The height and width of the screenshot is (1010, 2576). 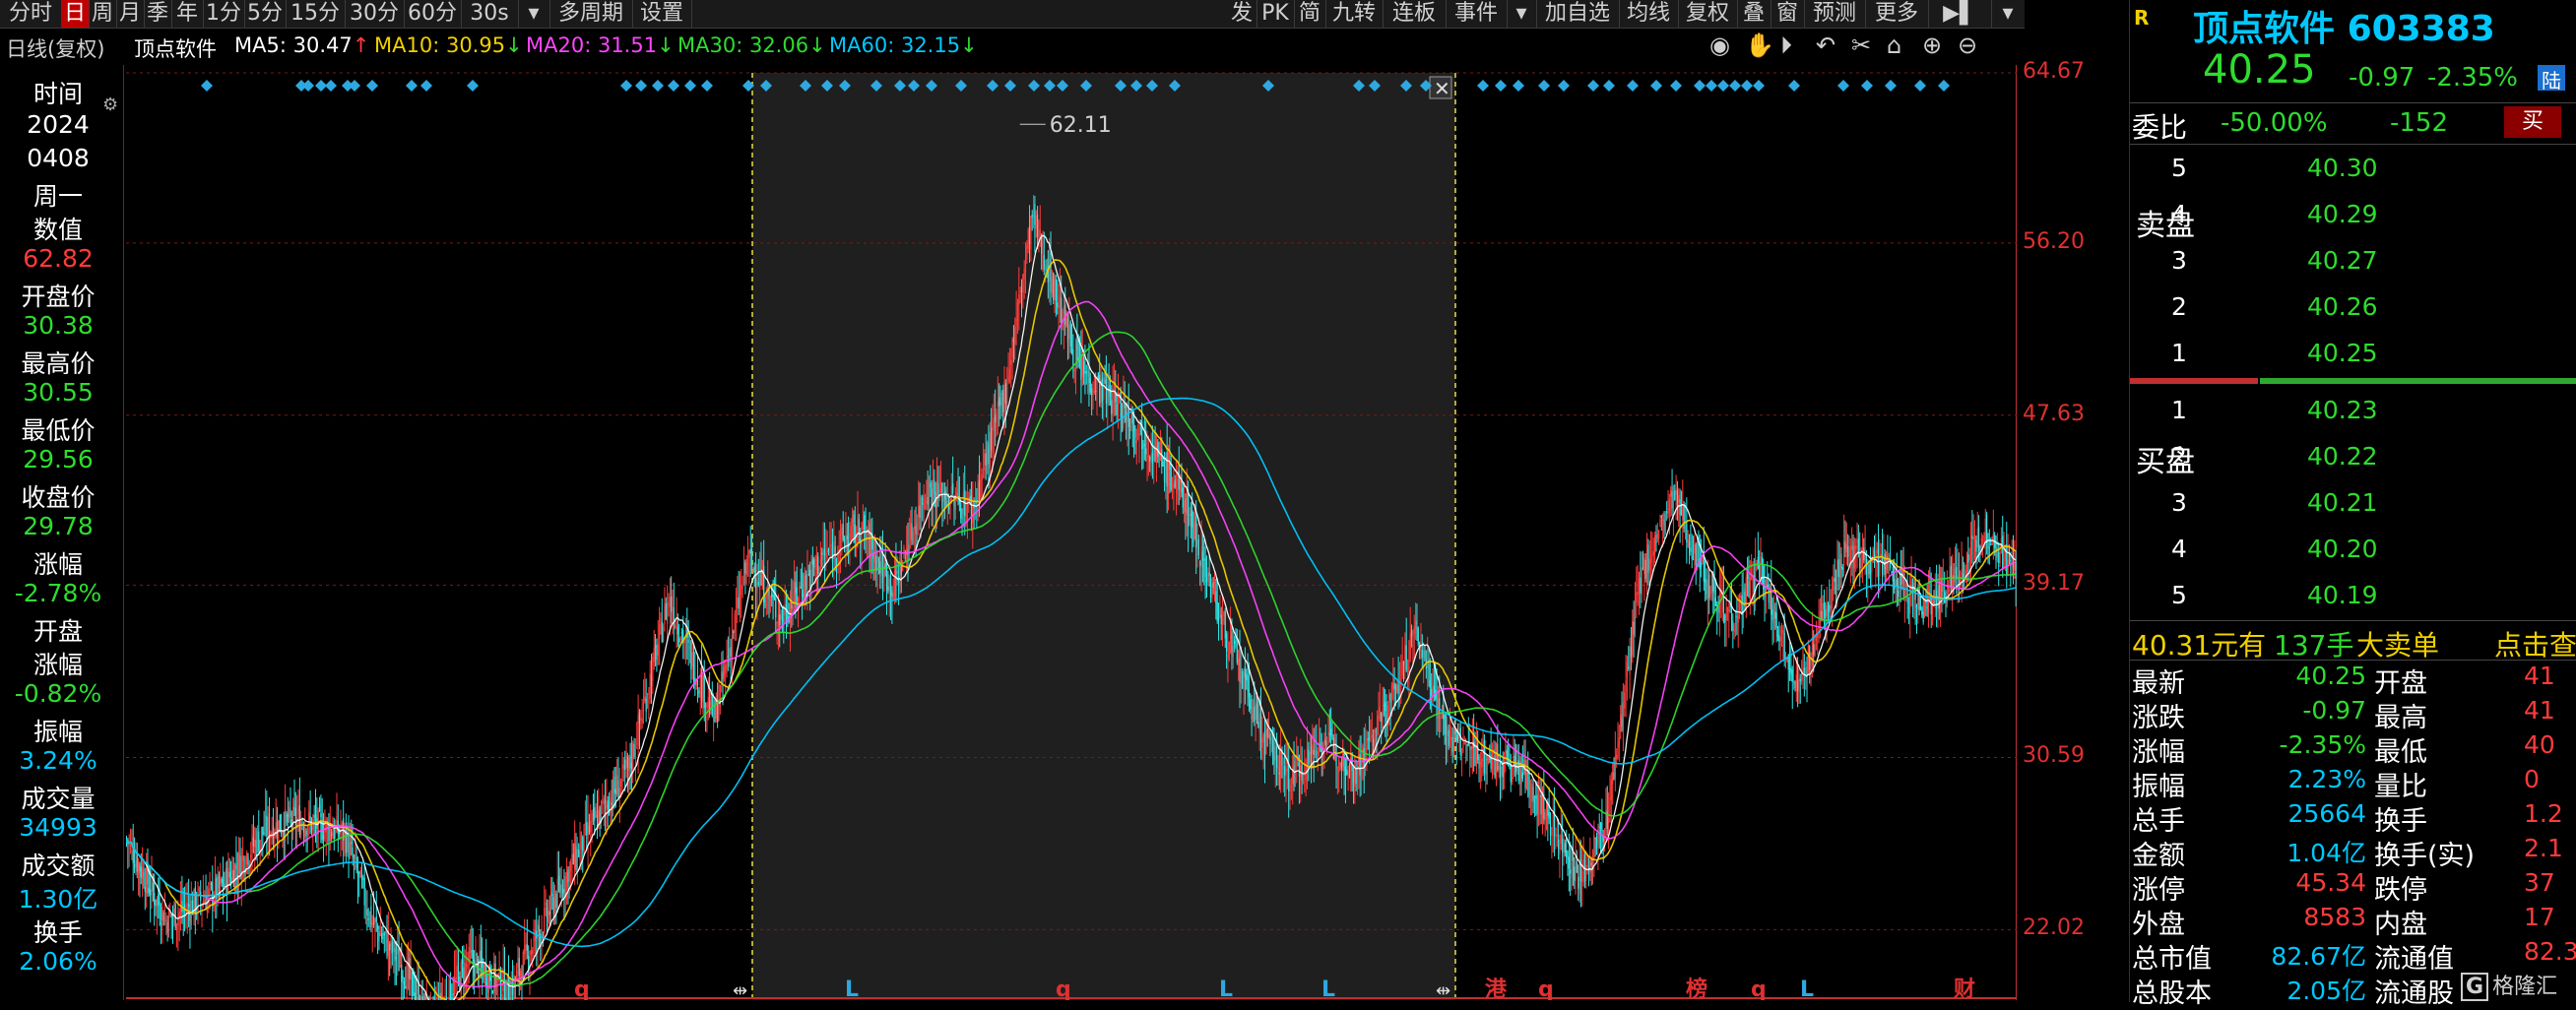 I want to click on multi-period-button: 多周期, so click(x=591, y=14).